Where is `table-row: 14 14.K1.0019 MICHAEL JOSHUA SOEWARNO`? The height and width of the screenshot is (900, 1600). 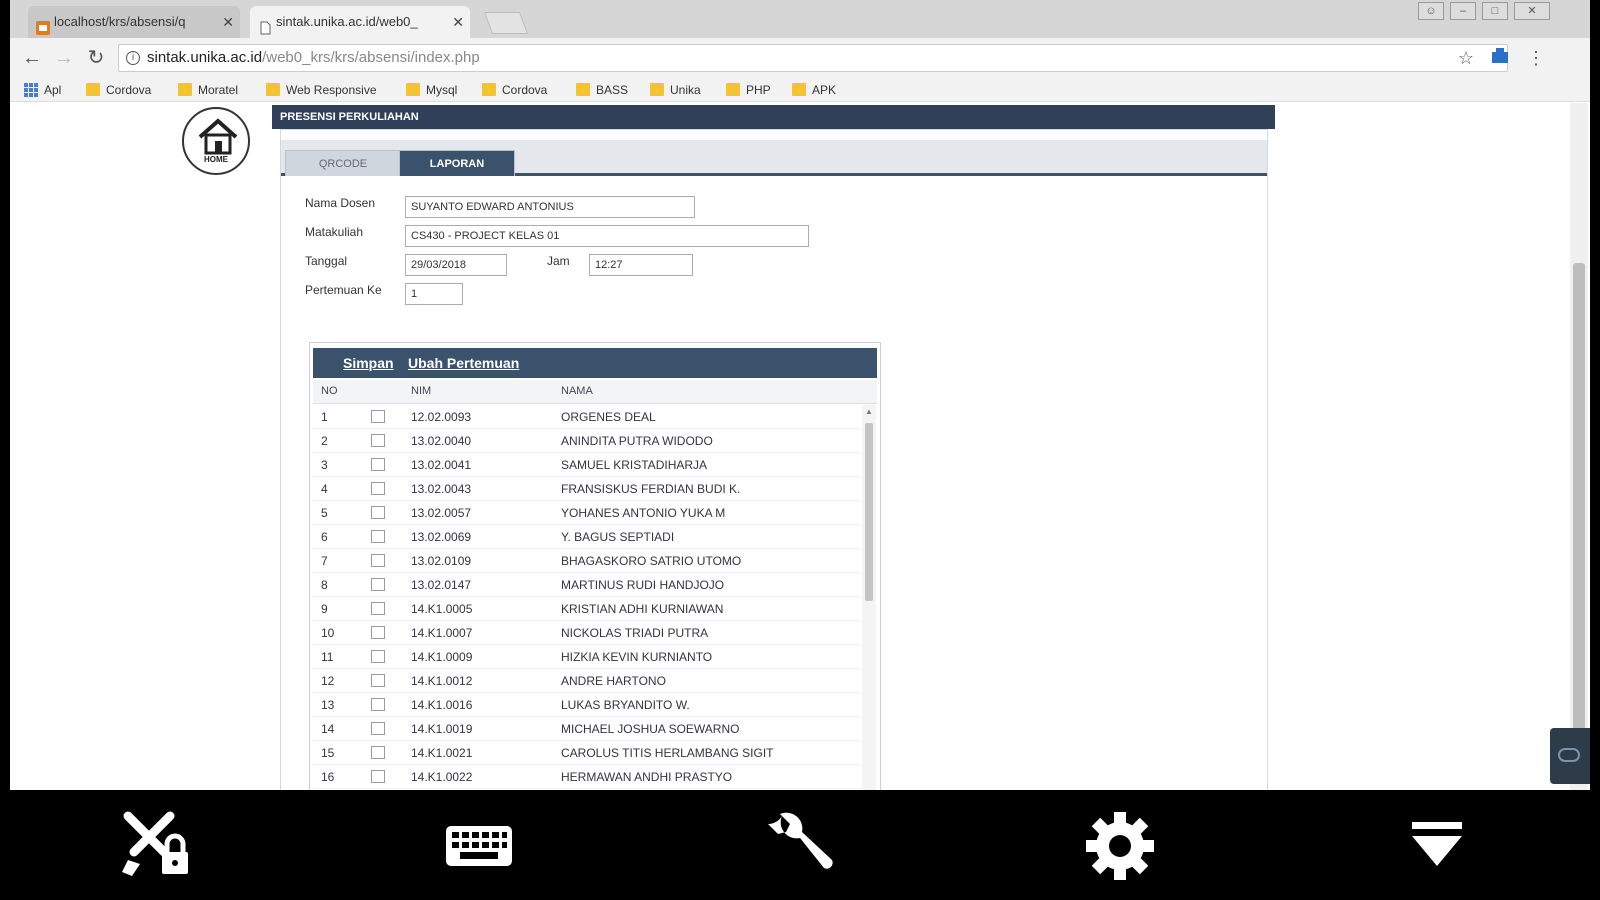
table-row: 14 14.K1.0019 MICHAEL JOSHUA SOEWARNO is located at coordinates (587, 729).